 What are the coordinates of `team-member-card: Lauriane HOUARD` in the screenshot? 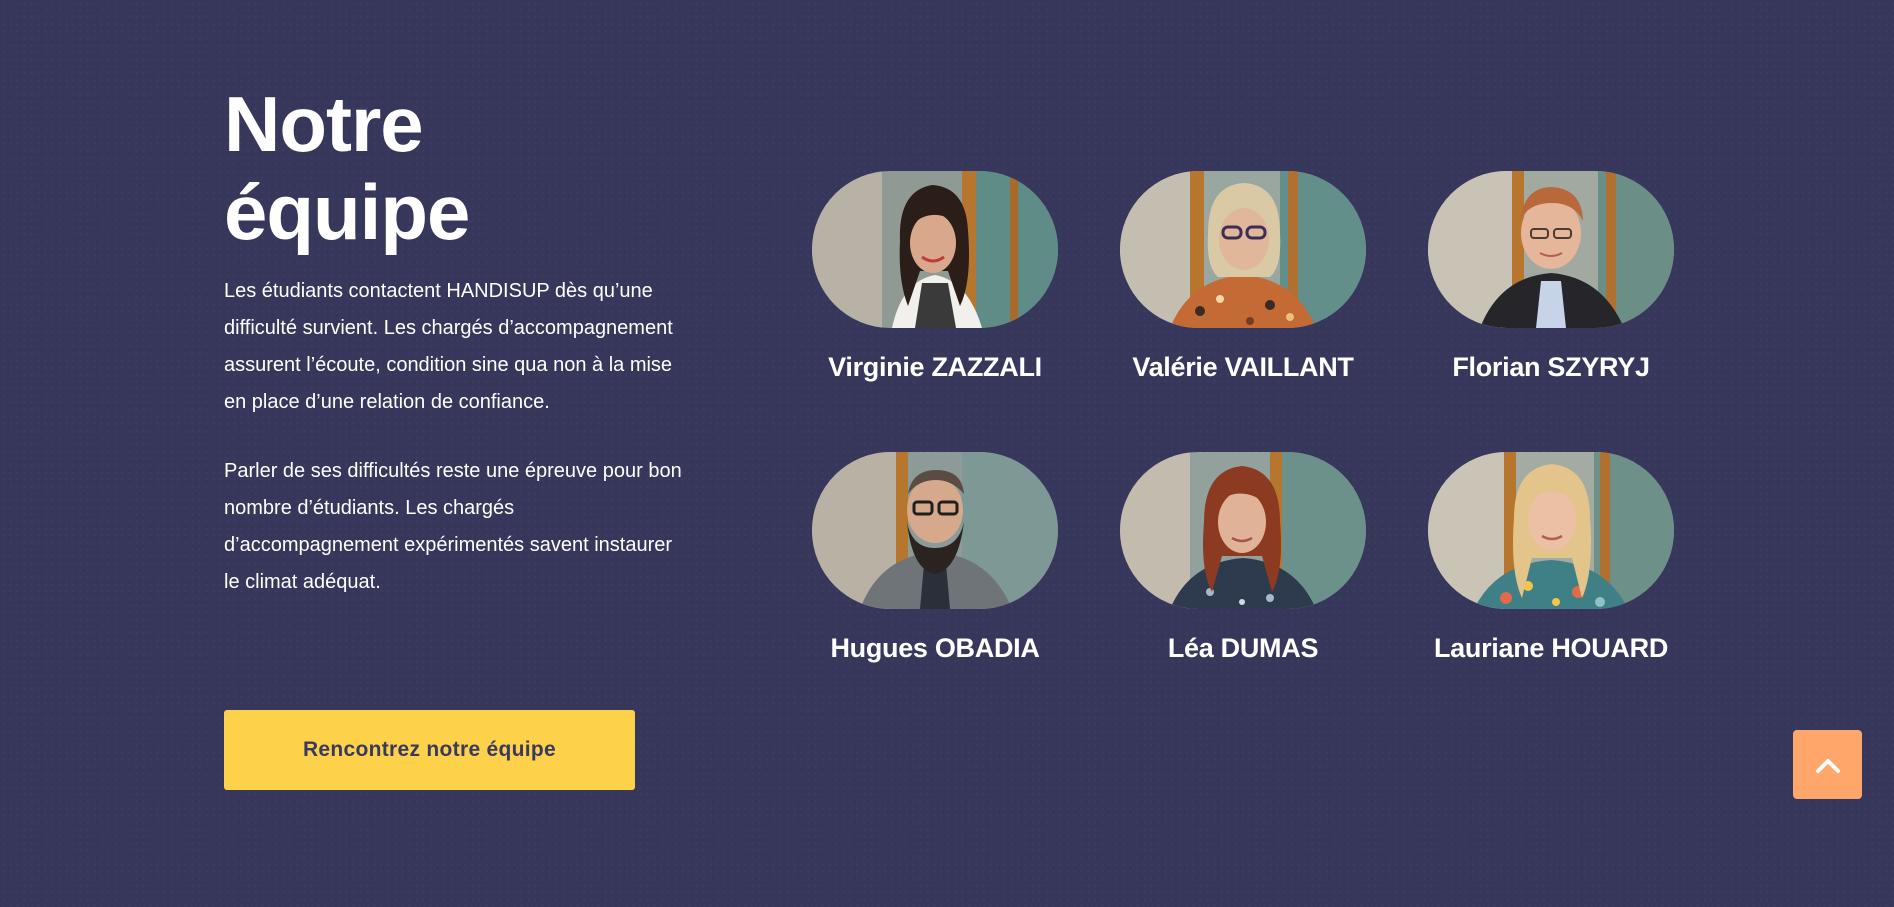 It's located at (1551, 558).